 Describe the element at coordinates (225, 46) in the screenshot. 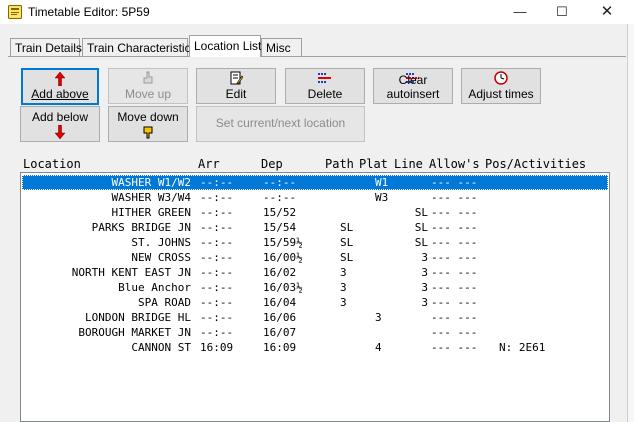

I see `tab-location-list: Location List` at that location.